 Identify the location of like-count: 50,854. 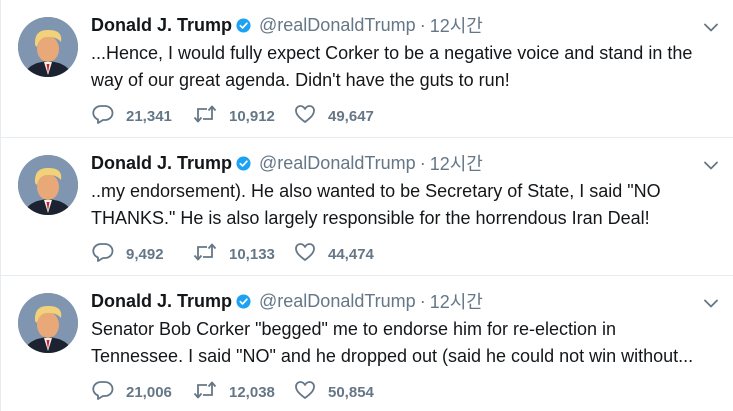
(351, 392).